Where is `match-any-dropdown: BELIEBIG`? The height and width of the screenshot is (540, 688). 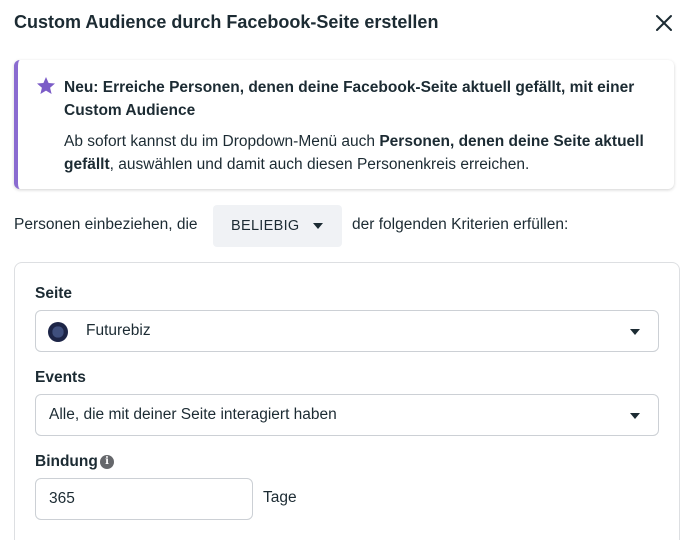
match-any-dropdown: BELIEBIG is located at coordinates (277, 226).